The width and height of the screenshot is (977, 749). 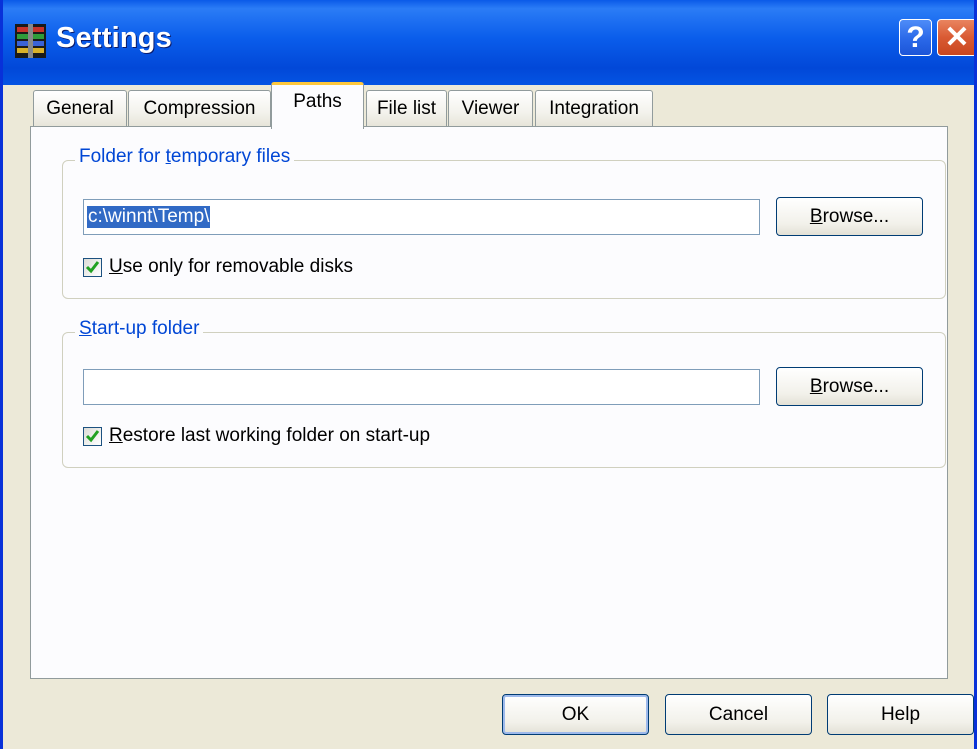 I want to click on temp-folder-path: c:\winnt\Temp\, so click(x=149, y=217).